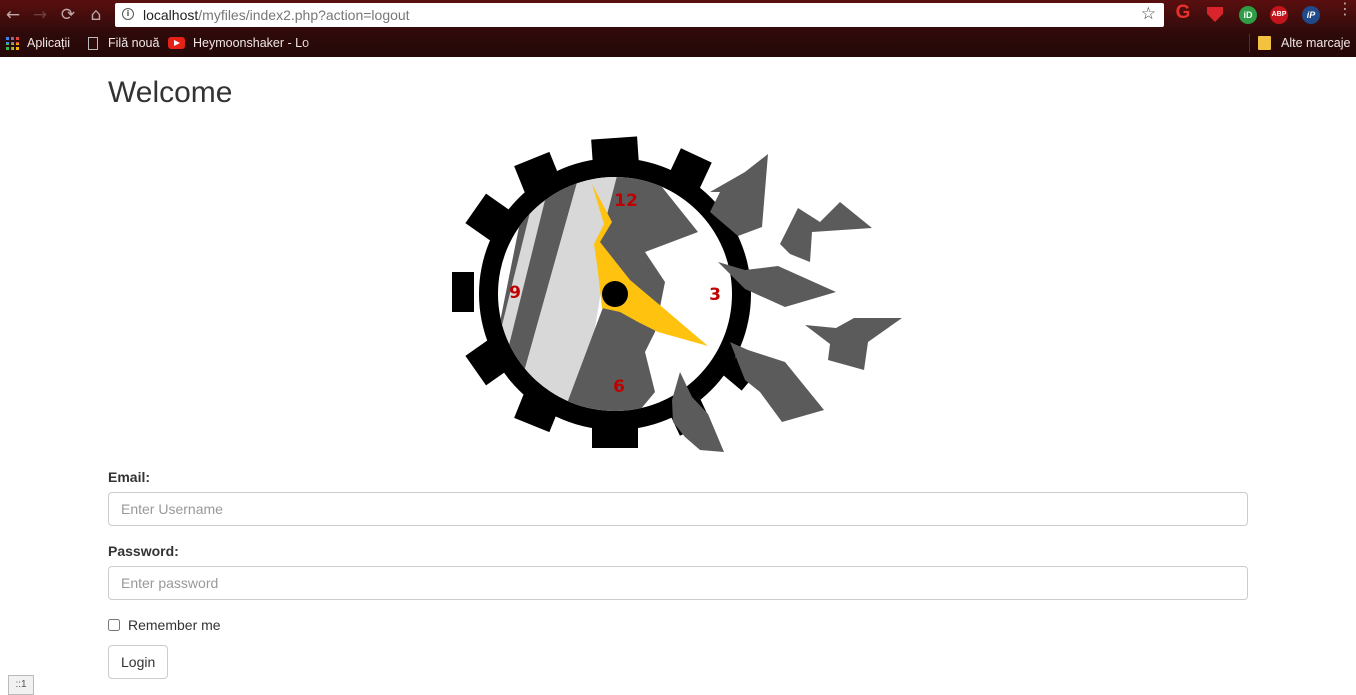 Image resolution: width=1356 pixels, height=695 pixels. What do you see at coordinates (143, 551) in the screenshot?
I see `password-label: Password:` at bounding box center [143, 551].